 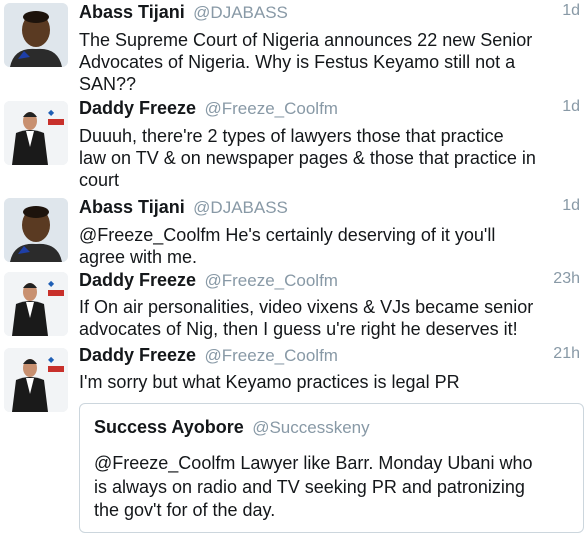 What do you see at coordinates (566, 279) in the screenshot?
I see `timestamp: 23h` at bounding box center [566, 279].